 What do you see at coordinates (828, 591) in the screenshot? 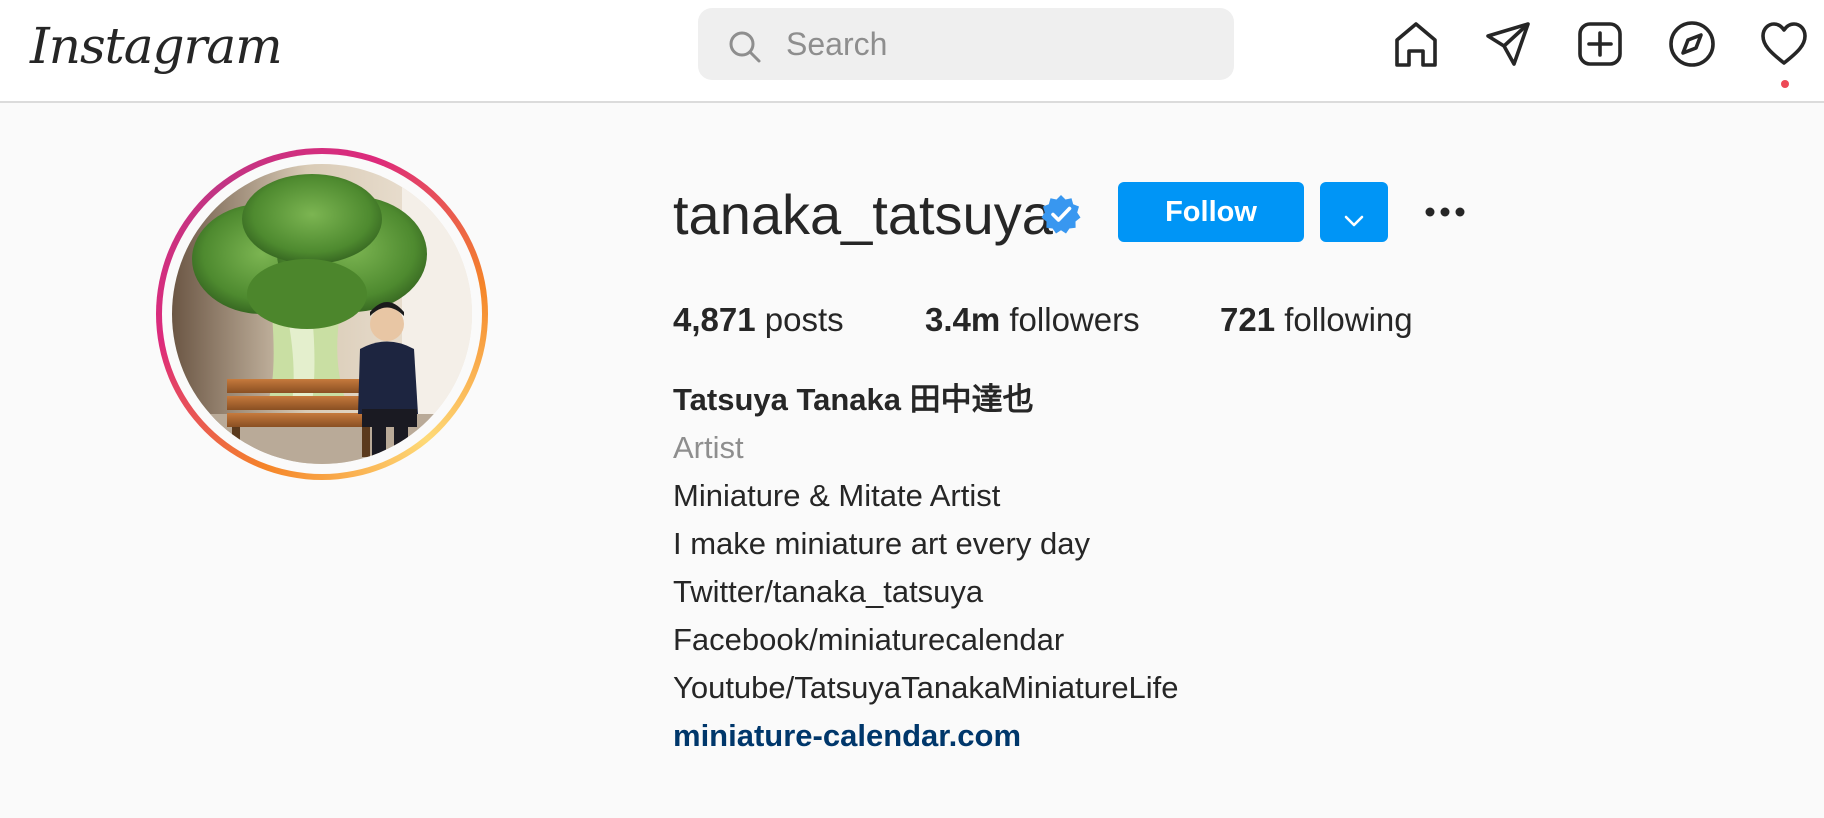
I see `bio-line: Twitter/tanaka_tatsuya` at bounding box center [828, 591].